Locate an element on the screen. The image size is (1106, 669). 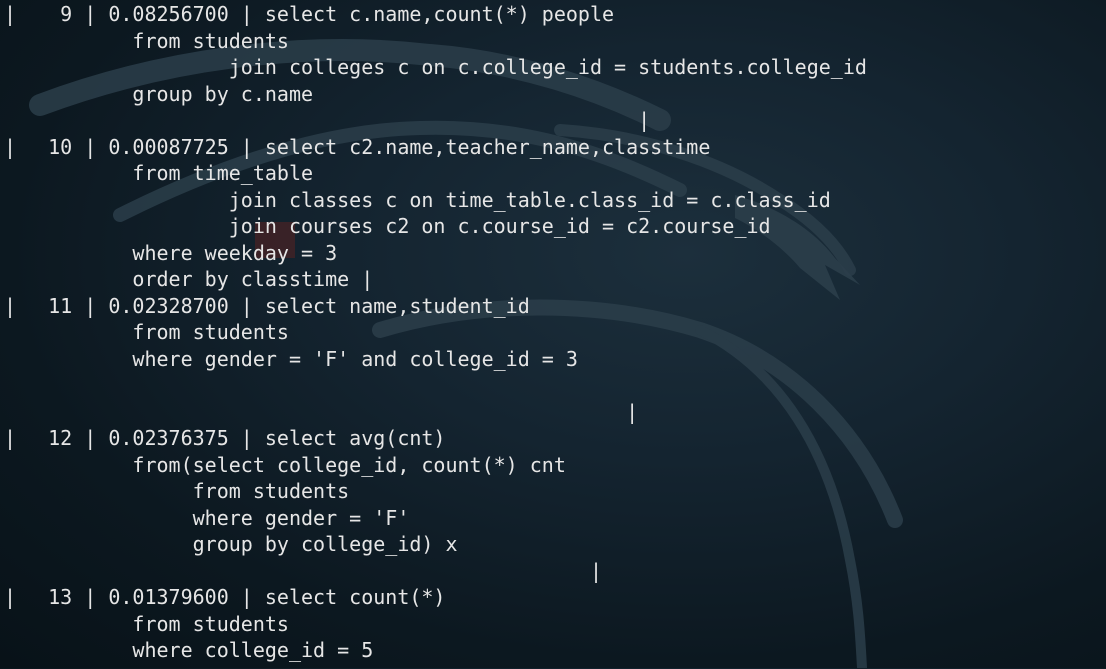
terminal-line: from(select college_id, count(*) cnt is located at coordinates (553, 465).